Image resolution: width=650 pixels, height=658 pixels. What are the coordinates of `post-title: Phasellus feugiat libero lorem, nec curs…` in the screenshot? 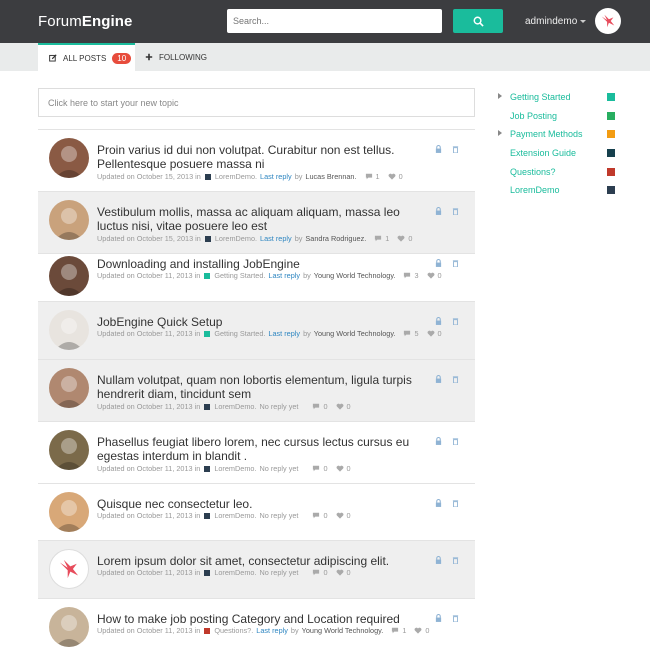 It's located at (262, 449).